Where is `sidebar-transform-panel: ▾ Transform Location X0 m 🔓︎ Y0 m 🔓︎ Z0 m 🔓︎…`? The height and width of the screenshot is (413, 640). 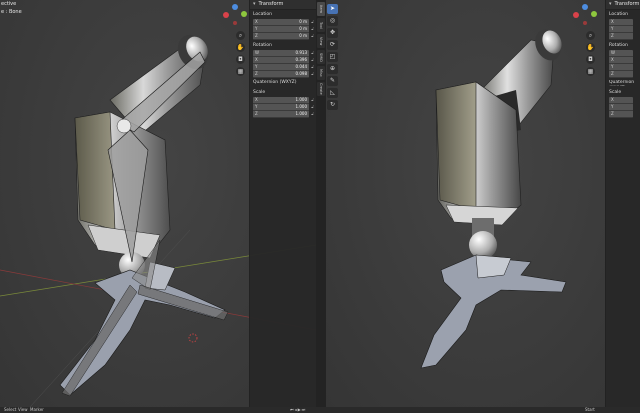 sidebar-transform-panel: ▾ Transform Location X0 m 🔓︎ Y0 m 🔓︎ Z0 m 🔓︎… is located at coordinates (283, 203).